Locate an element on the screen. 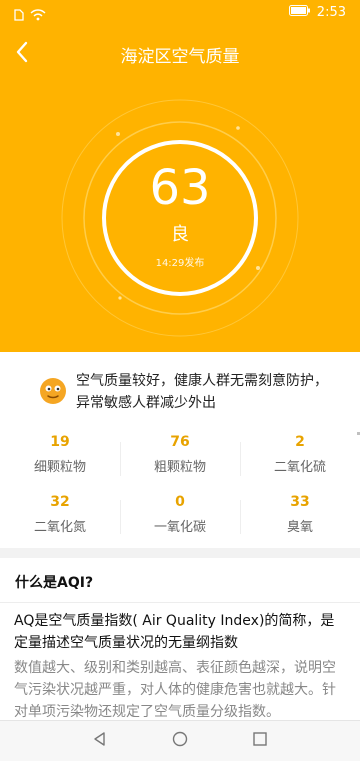 This screenshot has height=761, width=360. triangle-back-icon is located at coordinates (100, 741).